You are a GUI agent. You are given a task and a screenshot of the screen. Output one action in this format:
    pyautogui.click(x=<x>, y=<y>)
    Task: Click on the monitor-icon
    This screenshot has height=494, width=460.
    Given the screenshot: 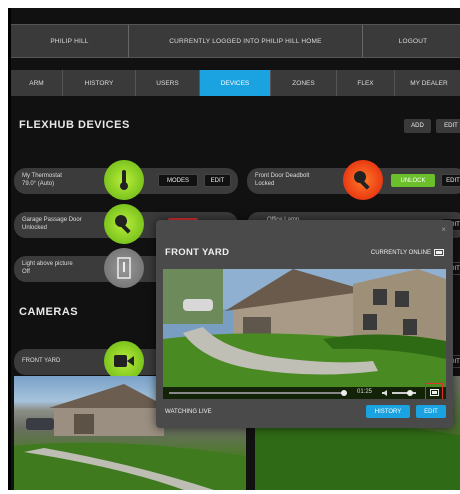 What is the action you would take?
    pyautogui.click(x=439, y=252)
    